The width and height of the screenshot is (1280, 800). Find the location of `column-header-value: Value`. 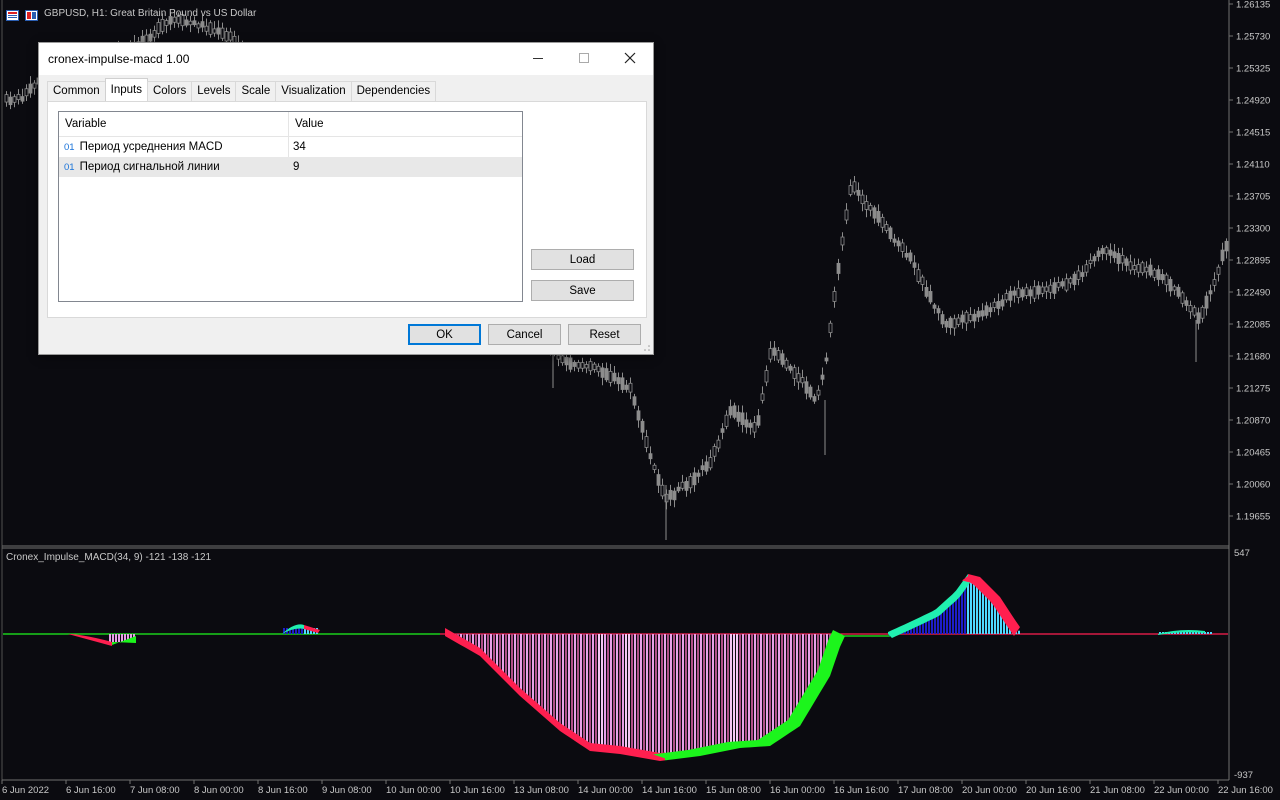

column-header-value: Value is located at coordinates (309, 124).